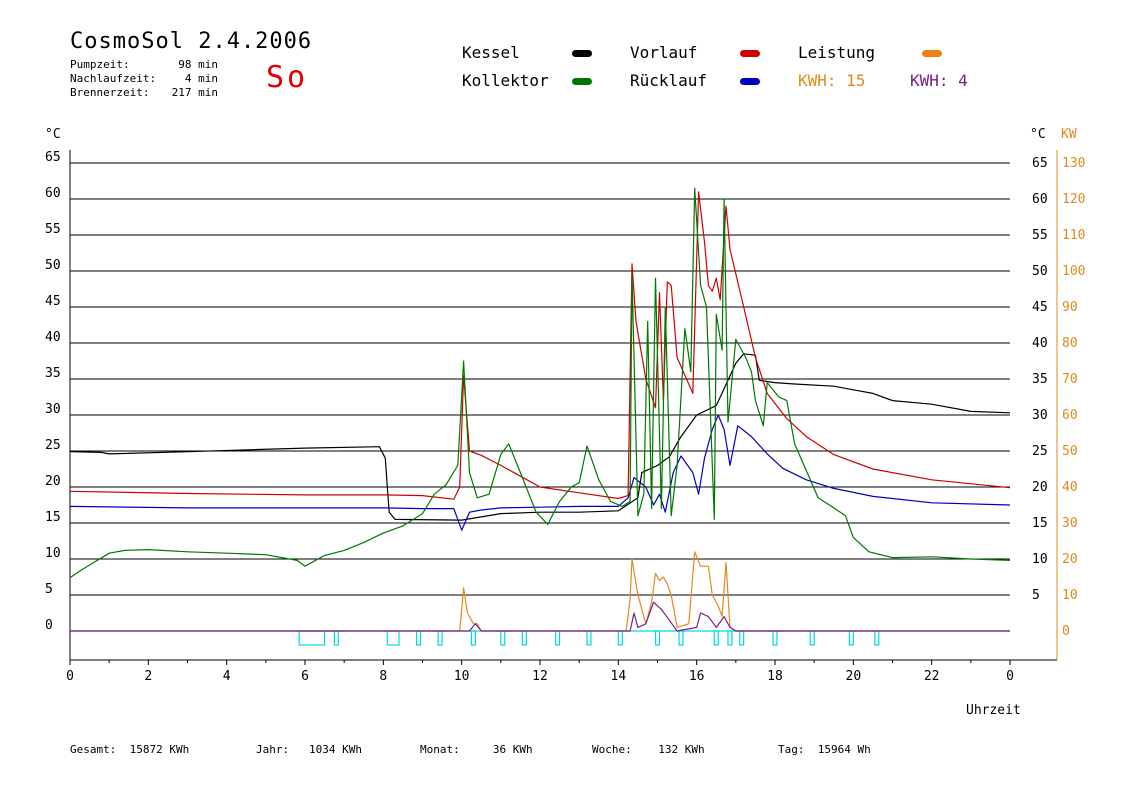  I want to click on x-tick-label: 20, so click(854, 676).